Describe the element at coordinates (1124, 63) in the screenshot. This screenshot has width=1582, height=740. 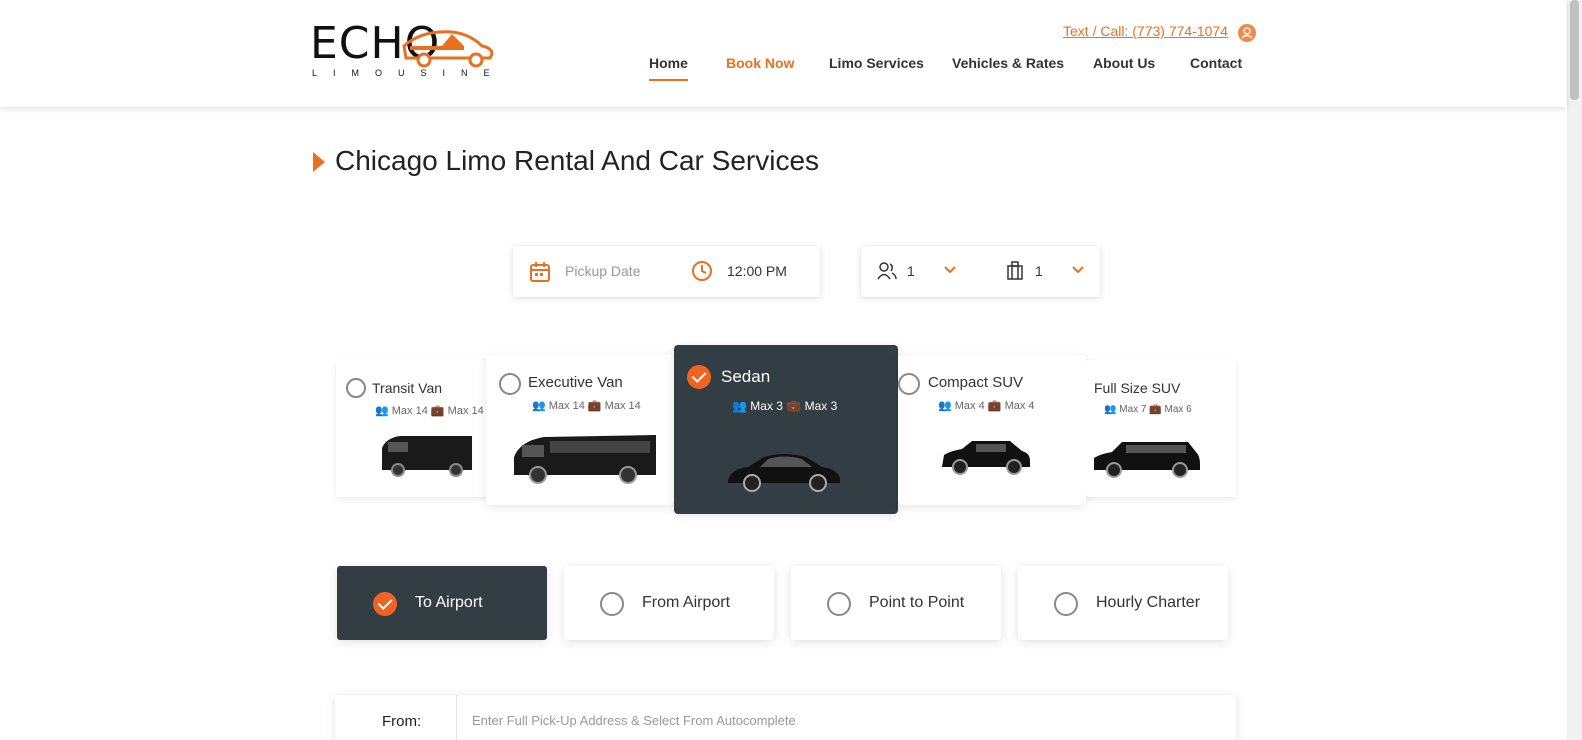
I see `nav-about-us: About Us` at that location.